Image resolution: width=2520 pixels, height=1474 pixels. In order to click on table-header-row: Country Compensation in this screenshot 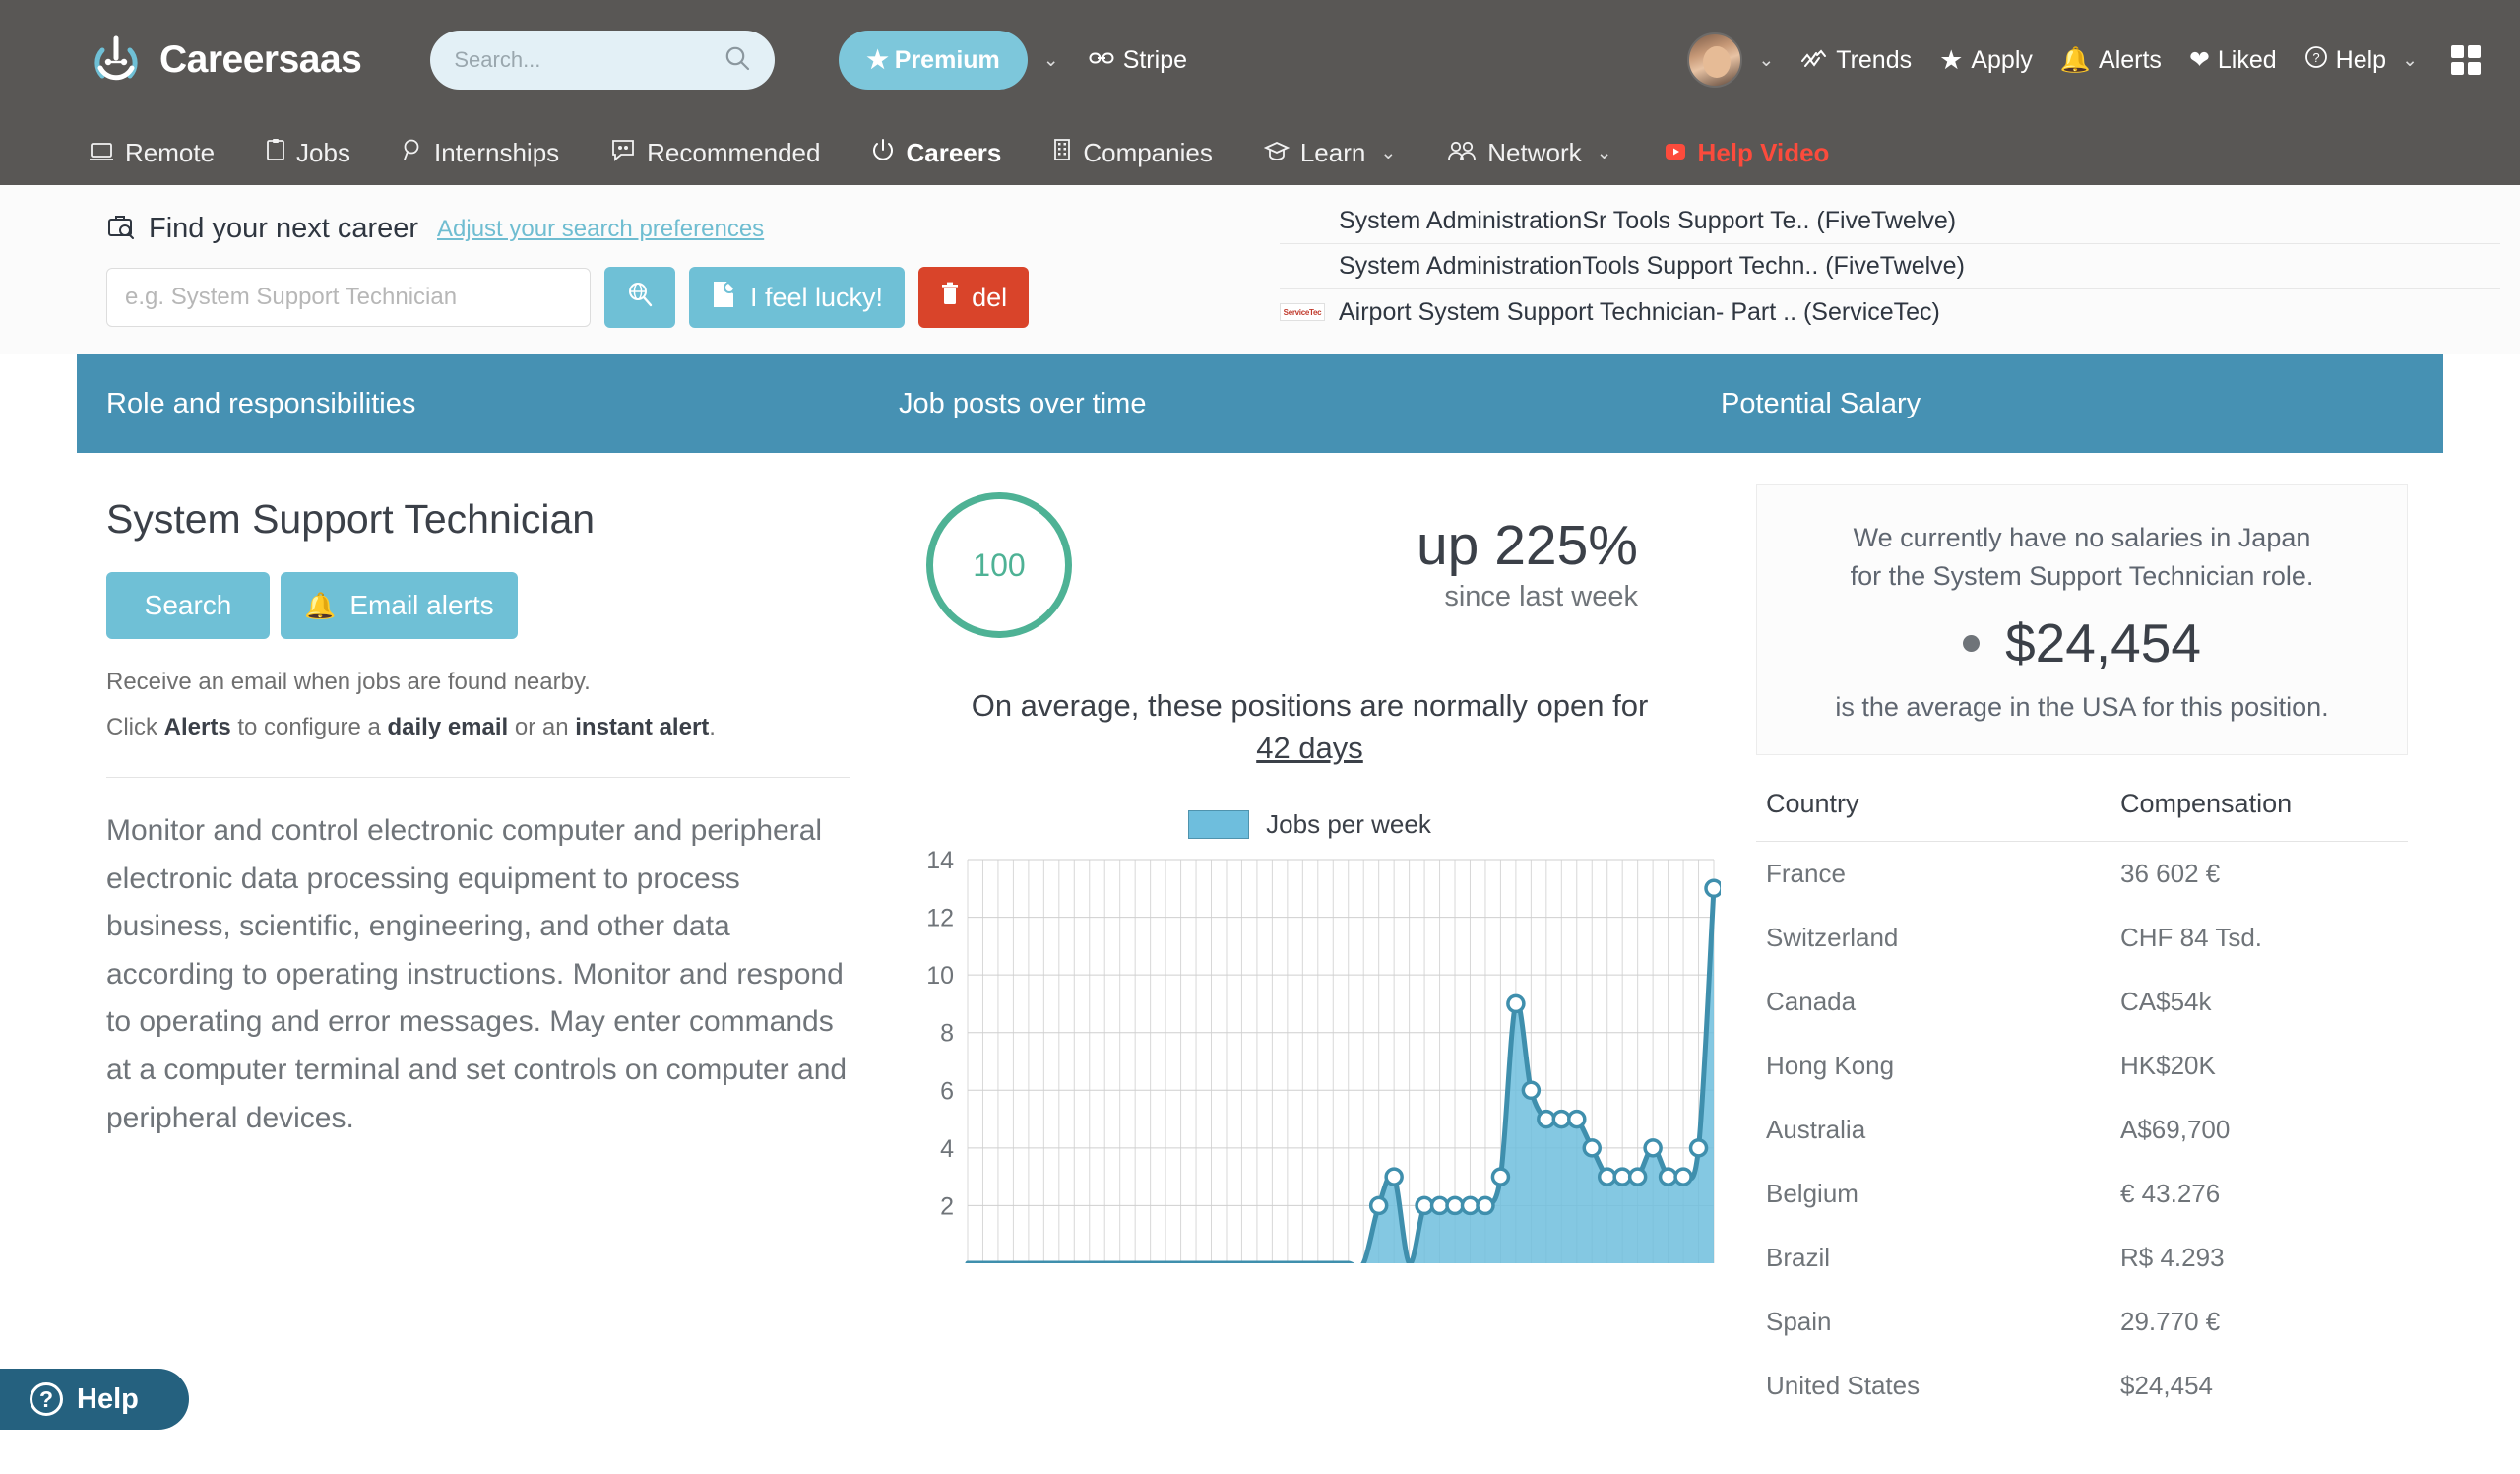, I will do `click(2082, 816)`.